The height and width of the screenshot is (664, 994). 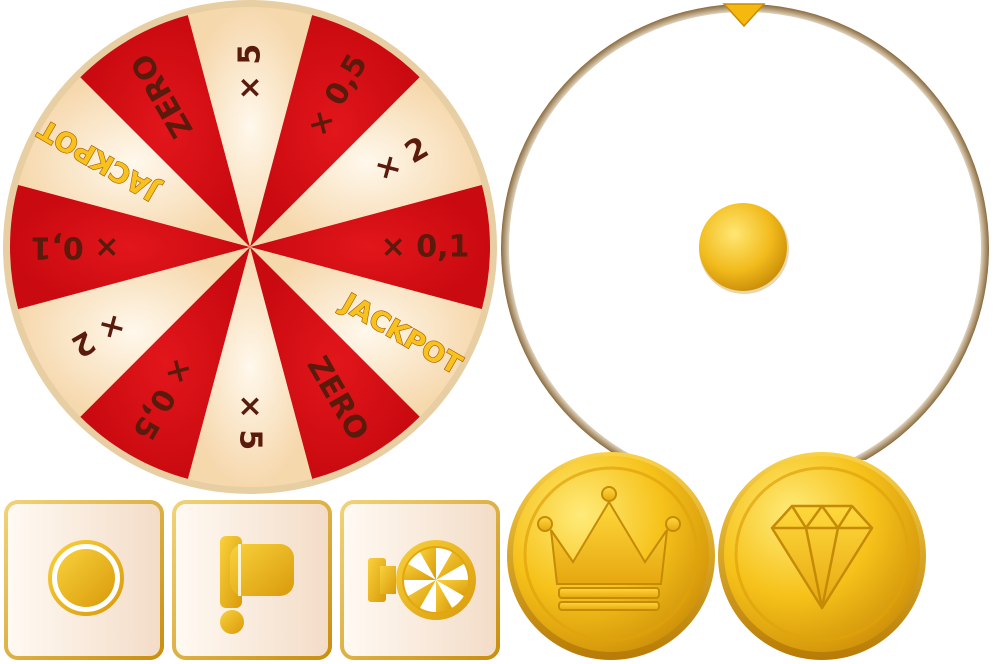 What do you see at coordinates (420, 580) in the screenshot?
I see `spin-button` at bounding box center [420, 580].